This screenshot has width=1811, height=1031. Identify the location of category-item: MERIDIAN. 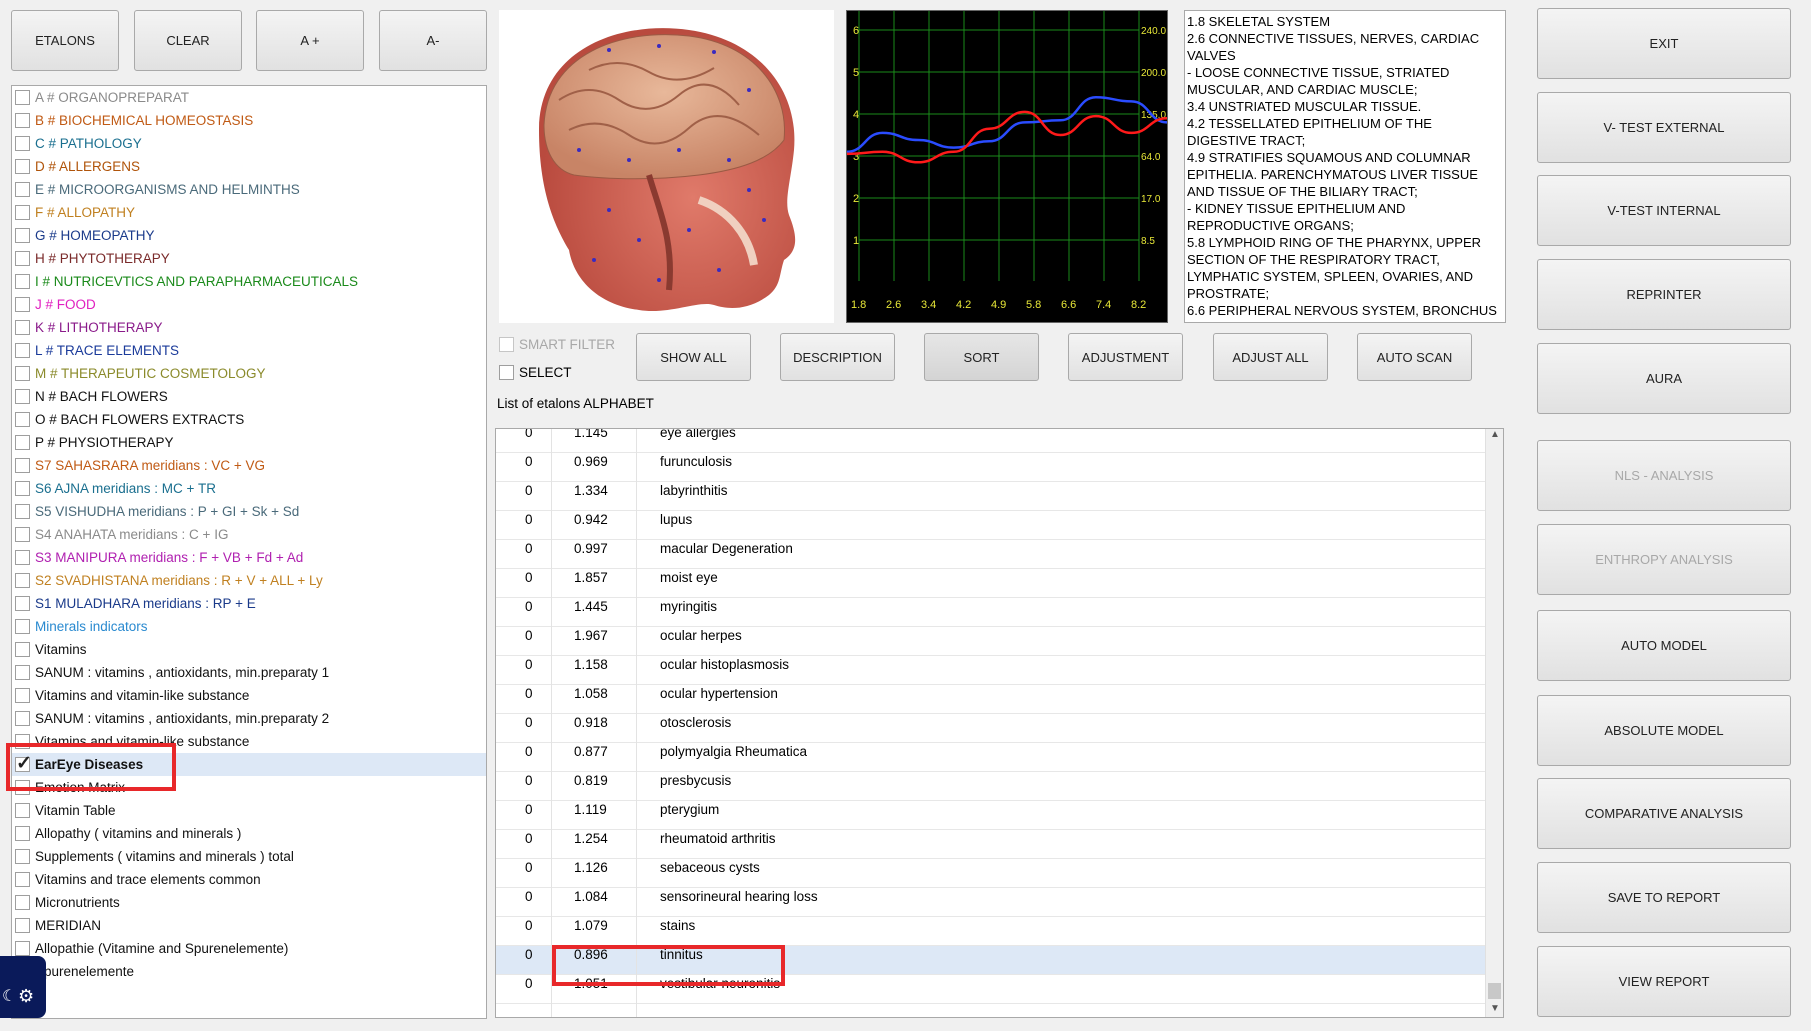
(249, 925).